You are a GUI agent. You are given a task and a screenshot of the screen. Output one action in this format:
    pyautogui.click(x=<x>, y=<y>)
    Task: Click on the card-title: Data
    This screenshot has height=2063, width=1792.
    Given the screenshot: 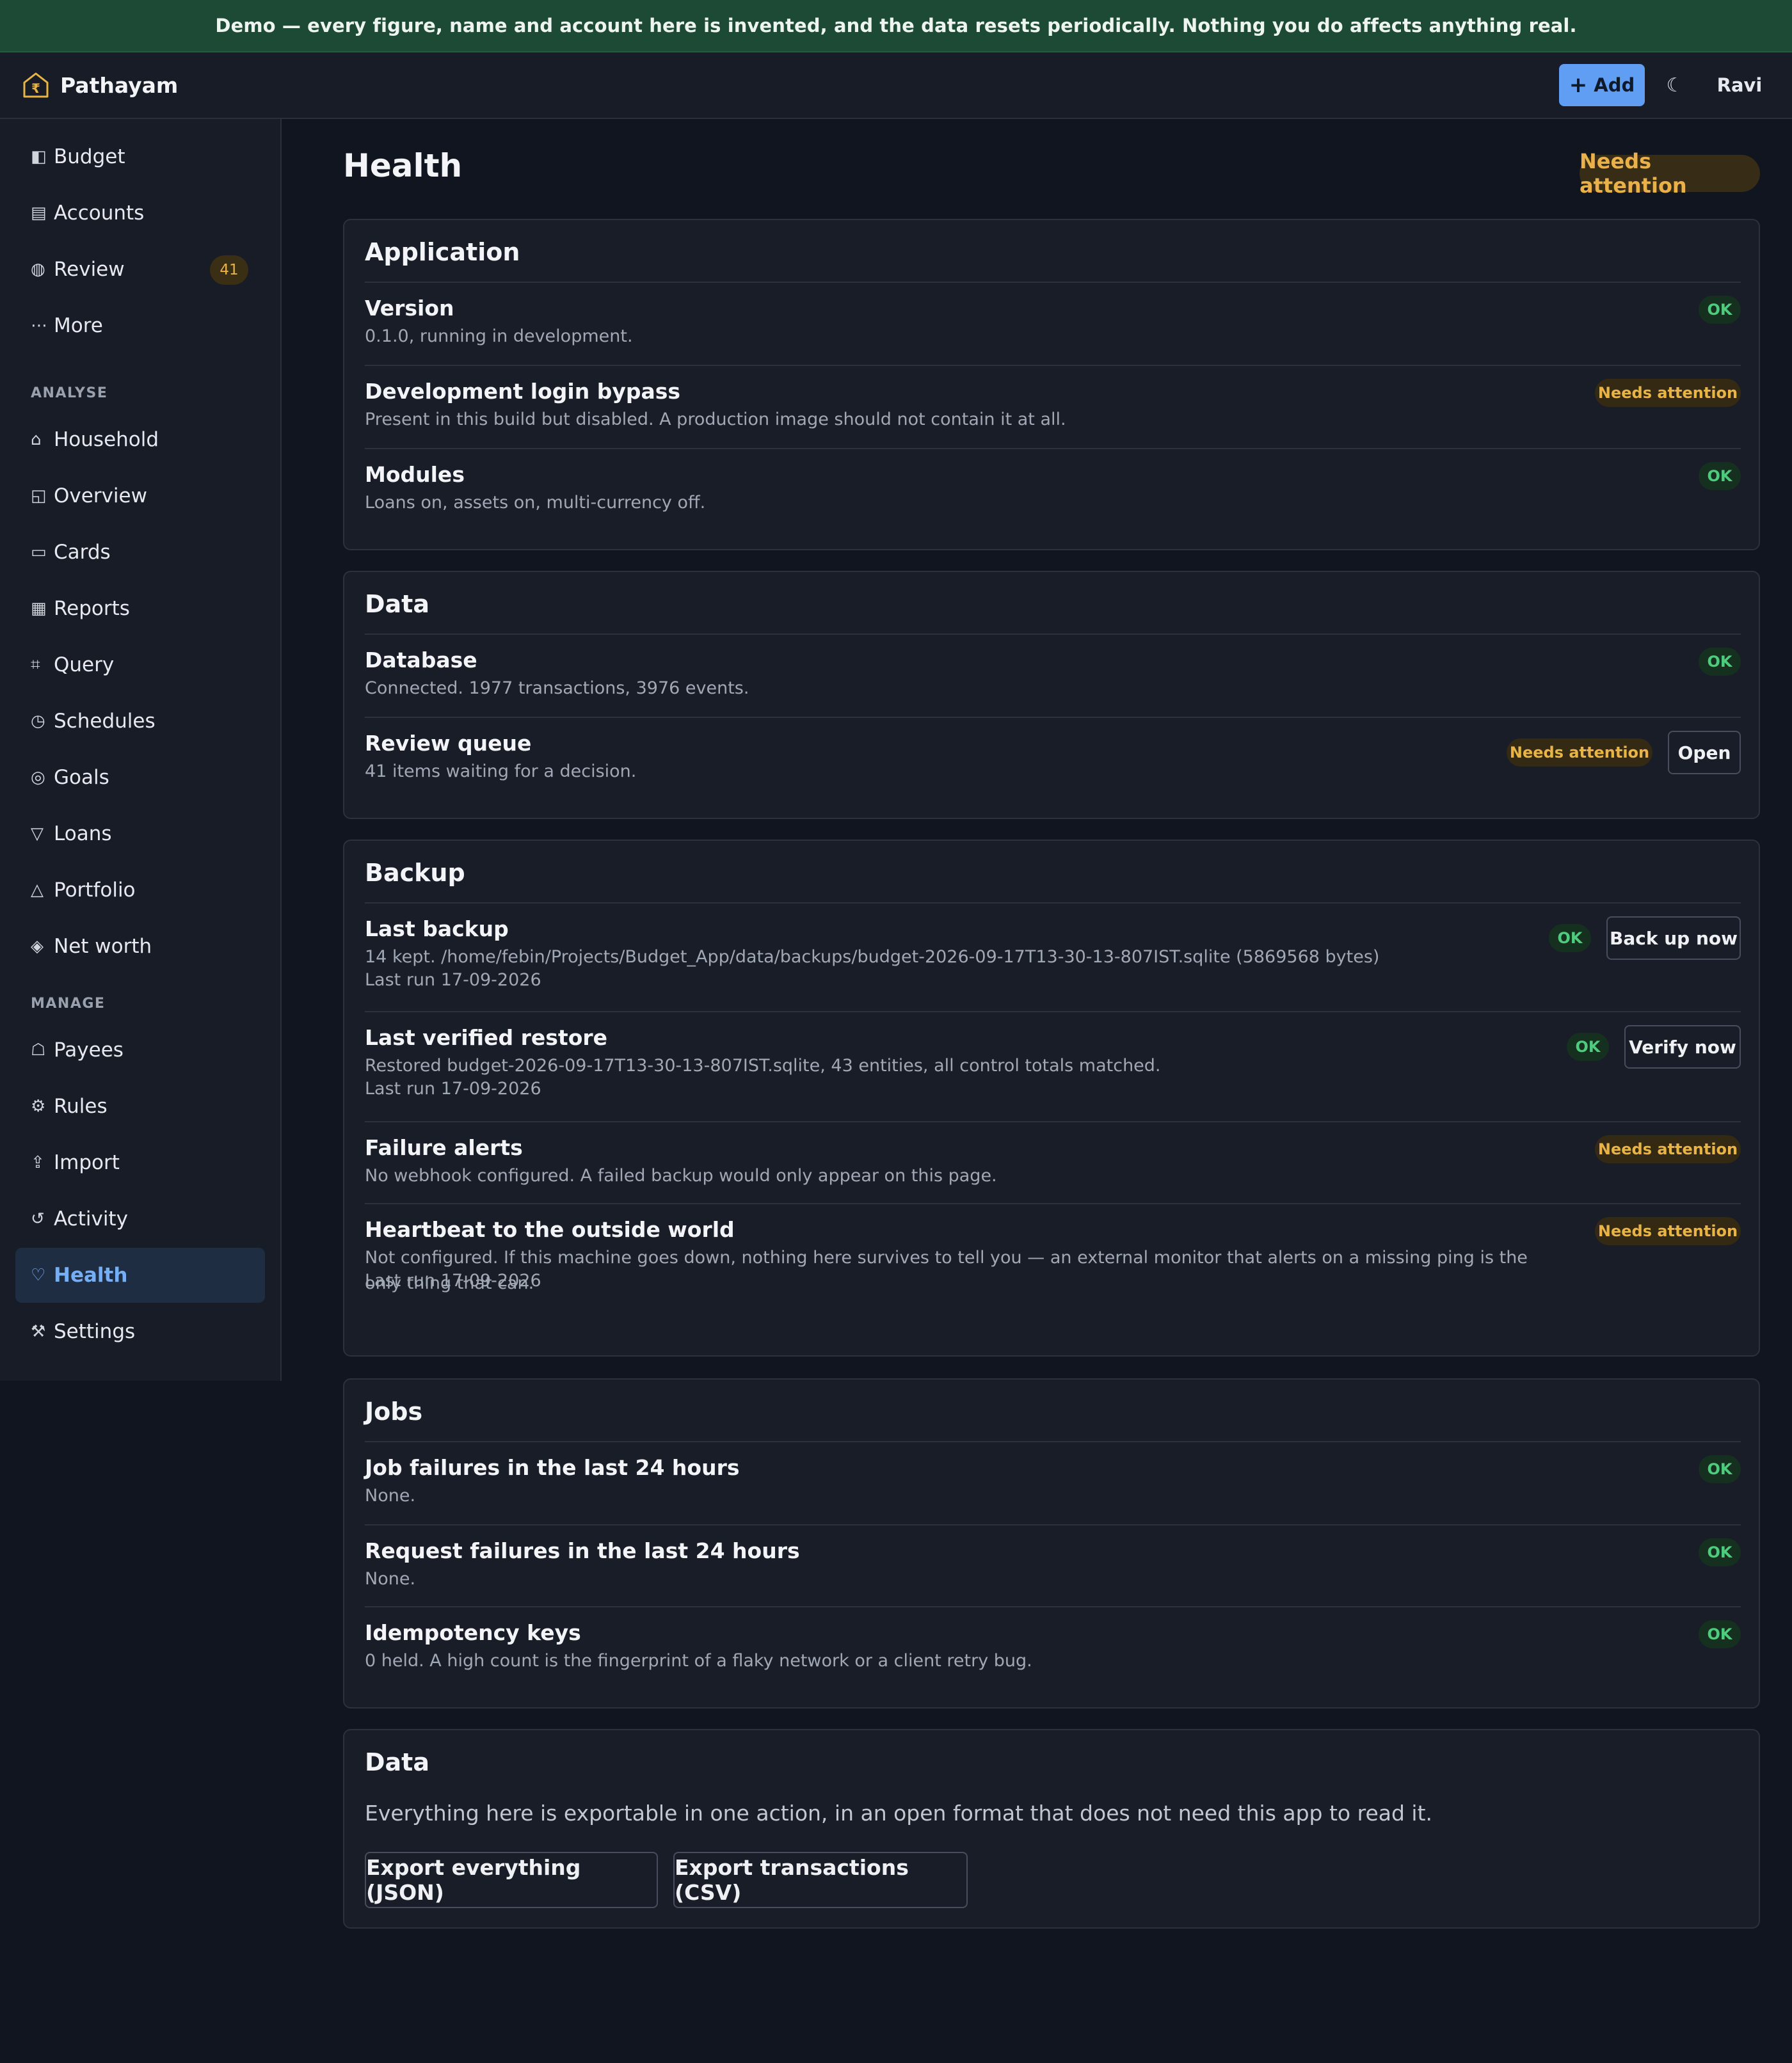 What is the action you would take?
    pyautogui.click(x=397, y=604)
    